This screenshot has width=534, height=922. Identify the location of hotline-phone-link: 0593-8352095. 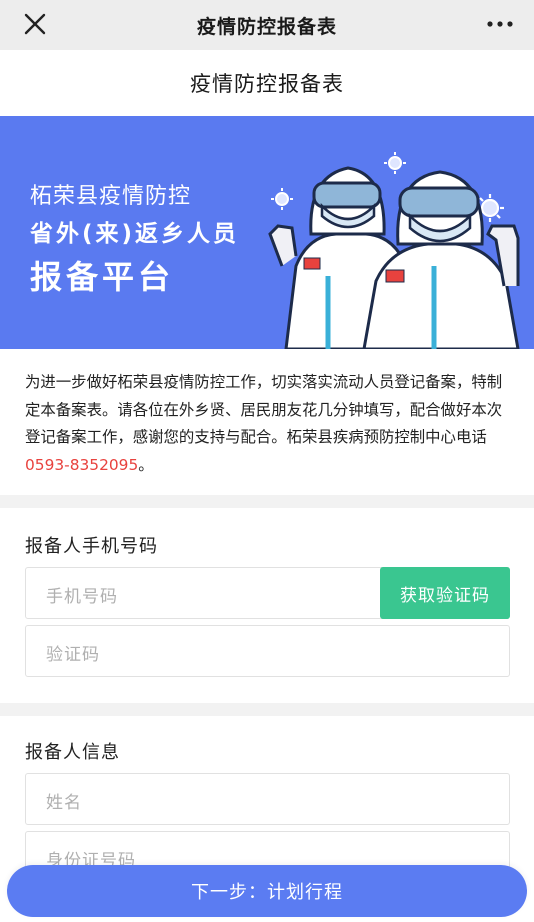
(81, 465).